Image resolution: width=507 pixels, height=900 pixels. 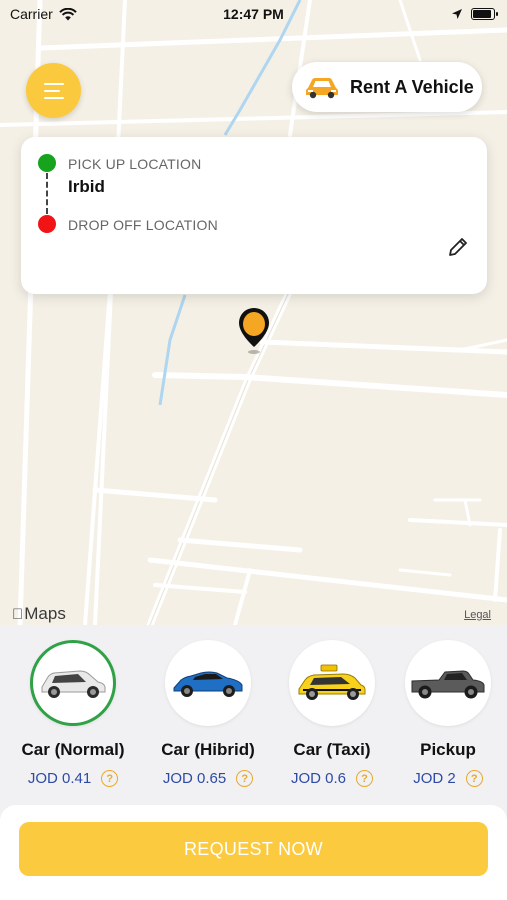 I want to click on request-now-button: REQUEST NOW, so click(x=253, y=849).